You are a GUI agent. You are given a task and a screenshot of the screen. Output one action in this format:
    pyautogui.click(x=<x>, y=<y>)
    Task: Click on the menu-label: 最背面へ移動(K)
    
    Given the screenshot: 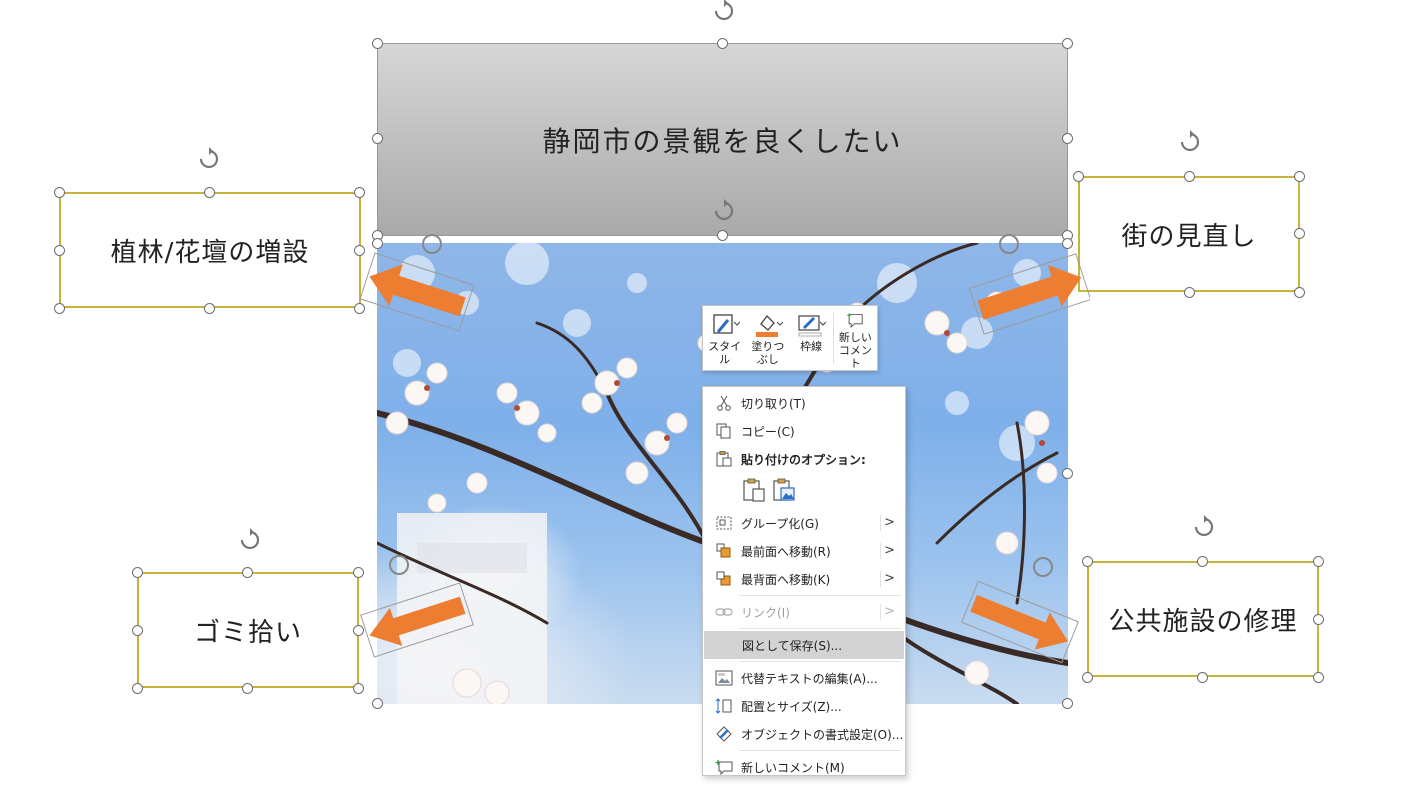 What is the action you would take?
    pyautogui.click(x=786, y=579)
    